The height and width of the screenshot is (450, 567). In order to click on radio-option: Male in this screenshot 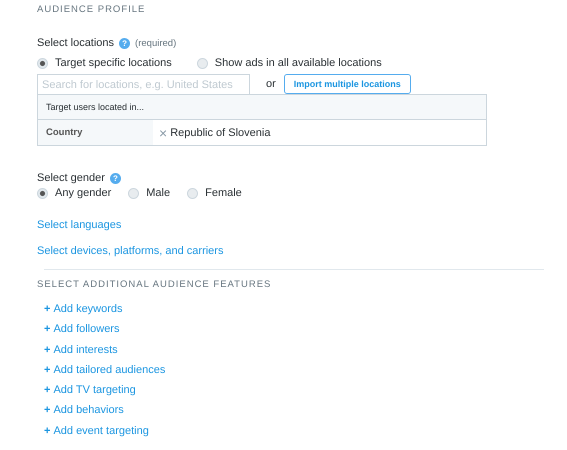, I will do `click(149, 193)`.